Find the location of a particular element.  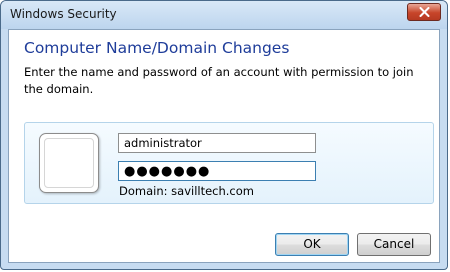

close-icon is located at coordinates (424, 12).